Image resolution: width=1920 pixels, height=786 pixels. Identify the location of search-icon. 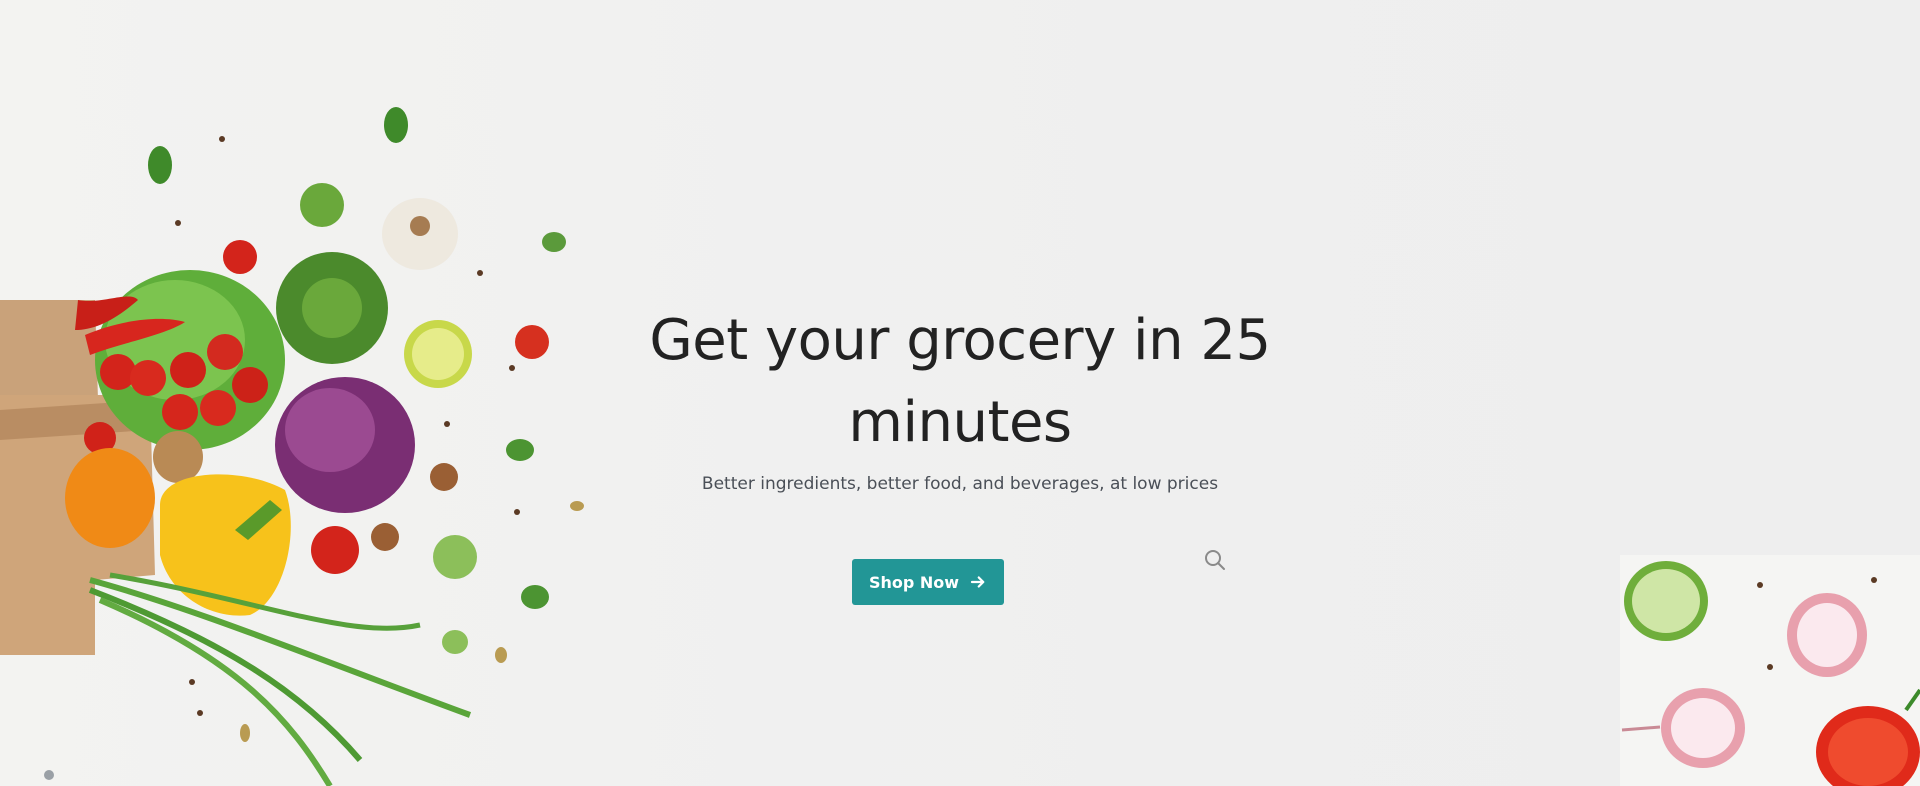
(1215, 560).